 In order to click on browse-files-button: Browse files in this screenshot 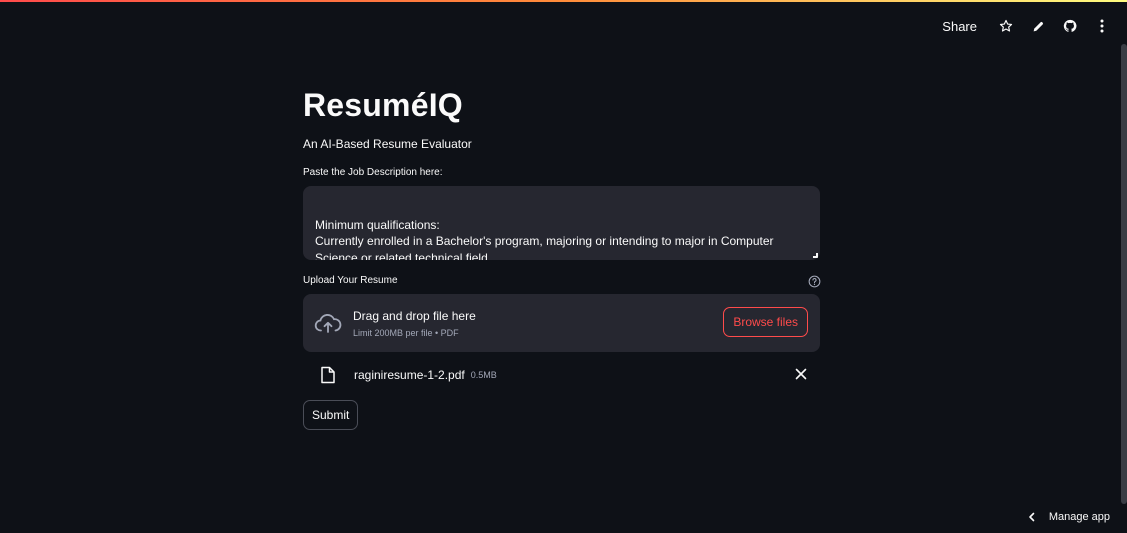, I will do `click(765, 322)`.